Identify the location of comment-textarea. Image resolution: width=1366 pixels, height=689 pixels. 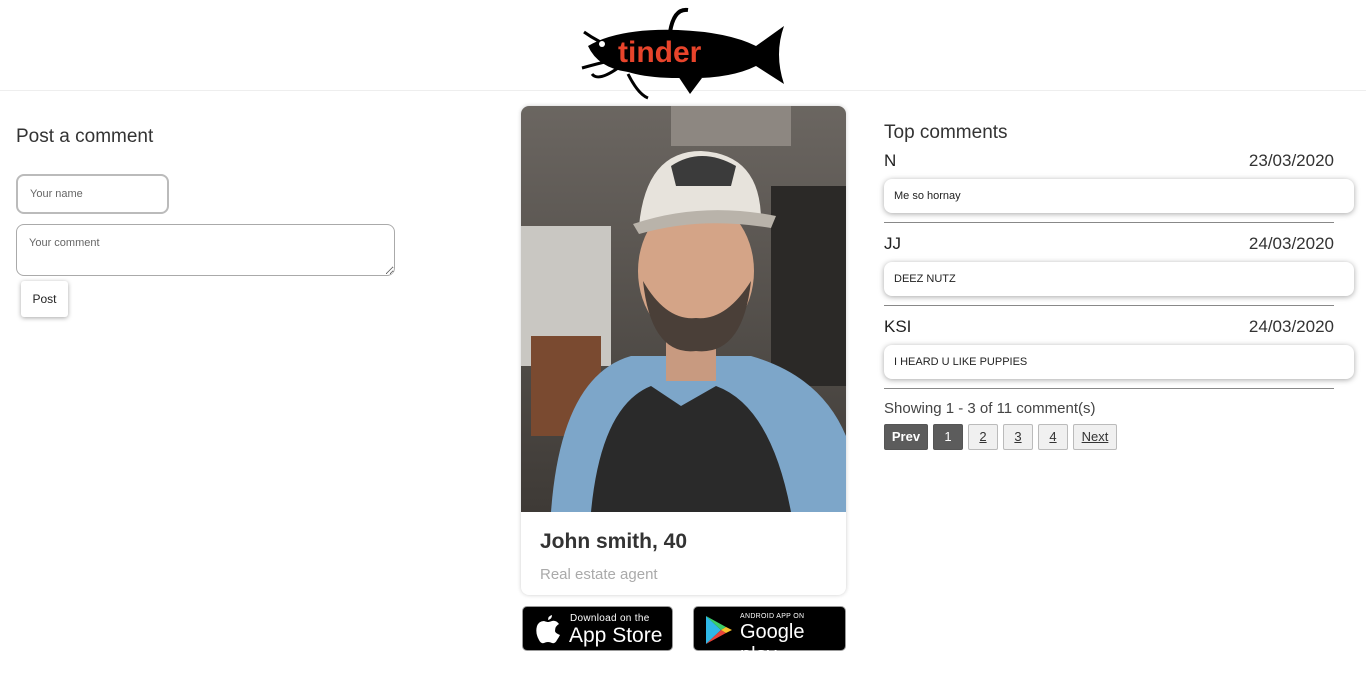
(205, 250).